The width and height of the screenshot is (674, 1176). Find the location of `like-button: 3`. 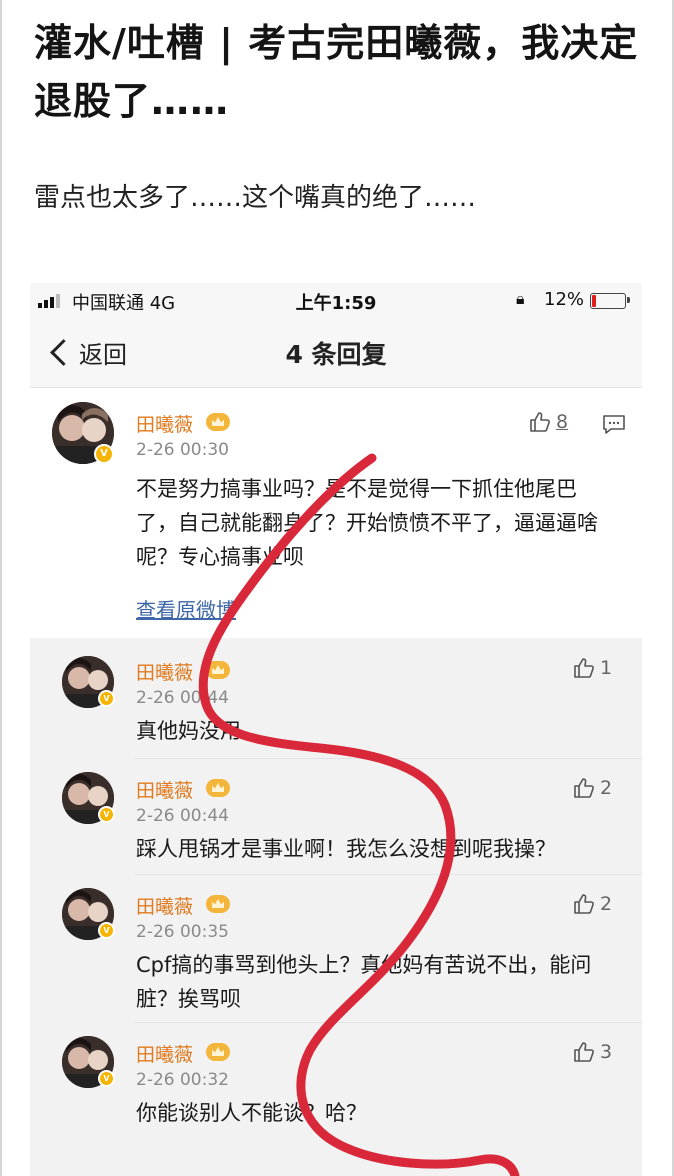

like-button: 3 is located at coordinates (592, 1052).